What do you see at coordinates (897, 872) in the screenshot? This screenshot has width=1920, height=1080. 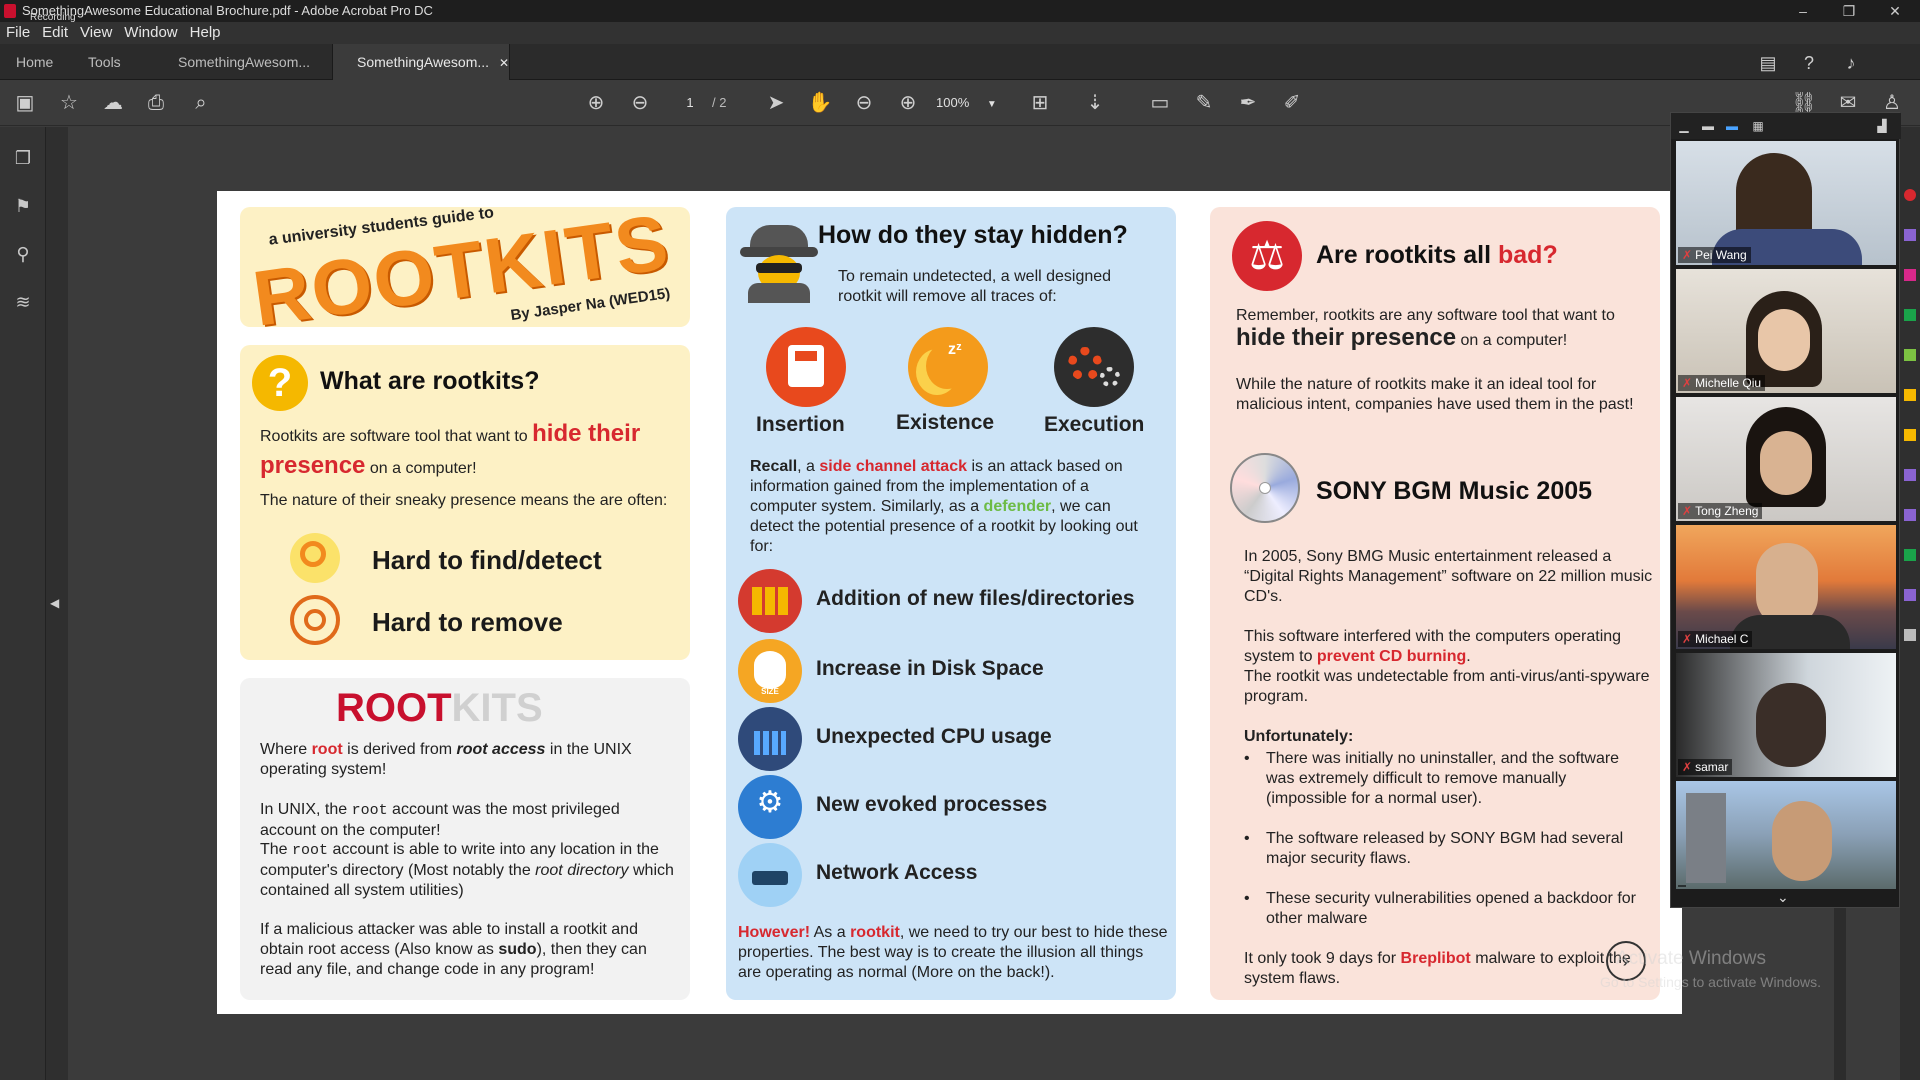 I see `indicator-network: Network Access` at bounding box center [897, 872].